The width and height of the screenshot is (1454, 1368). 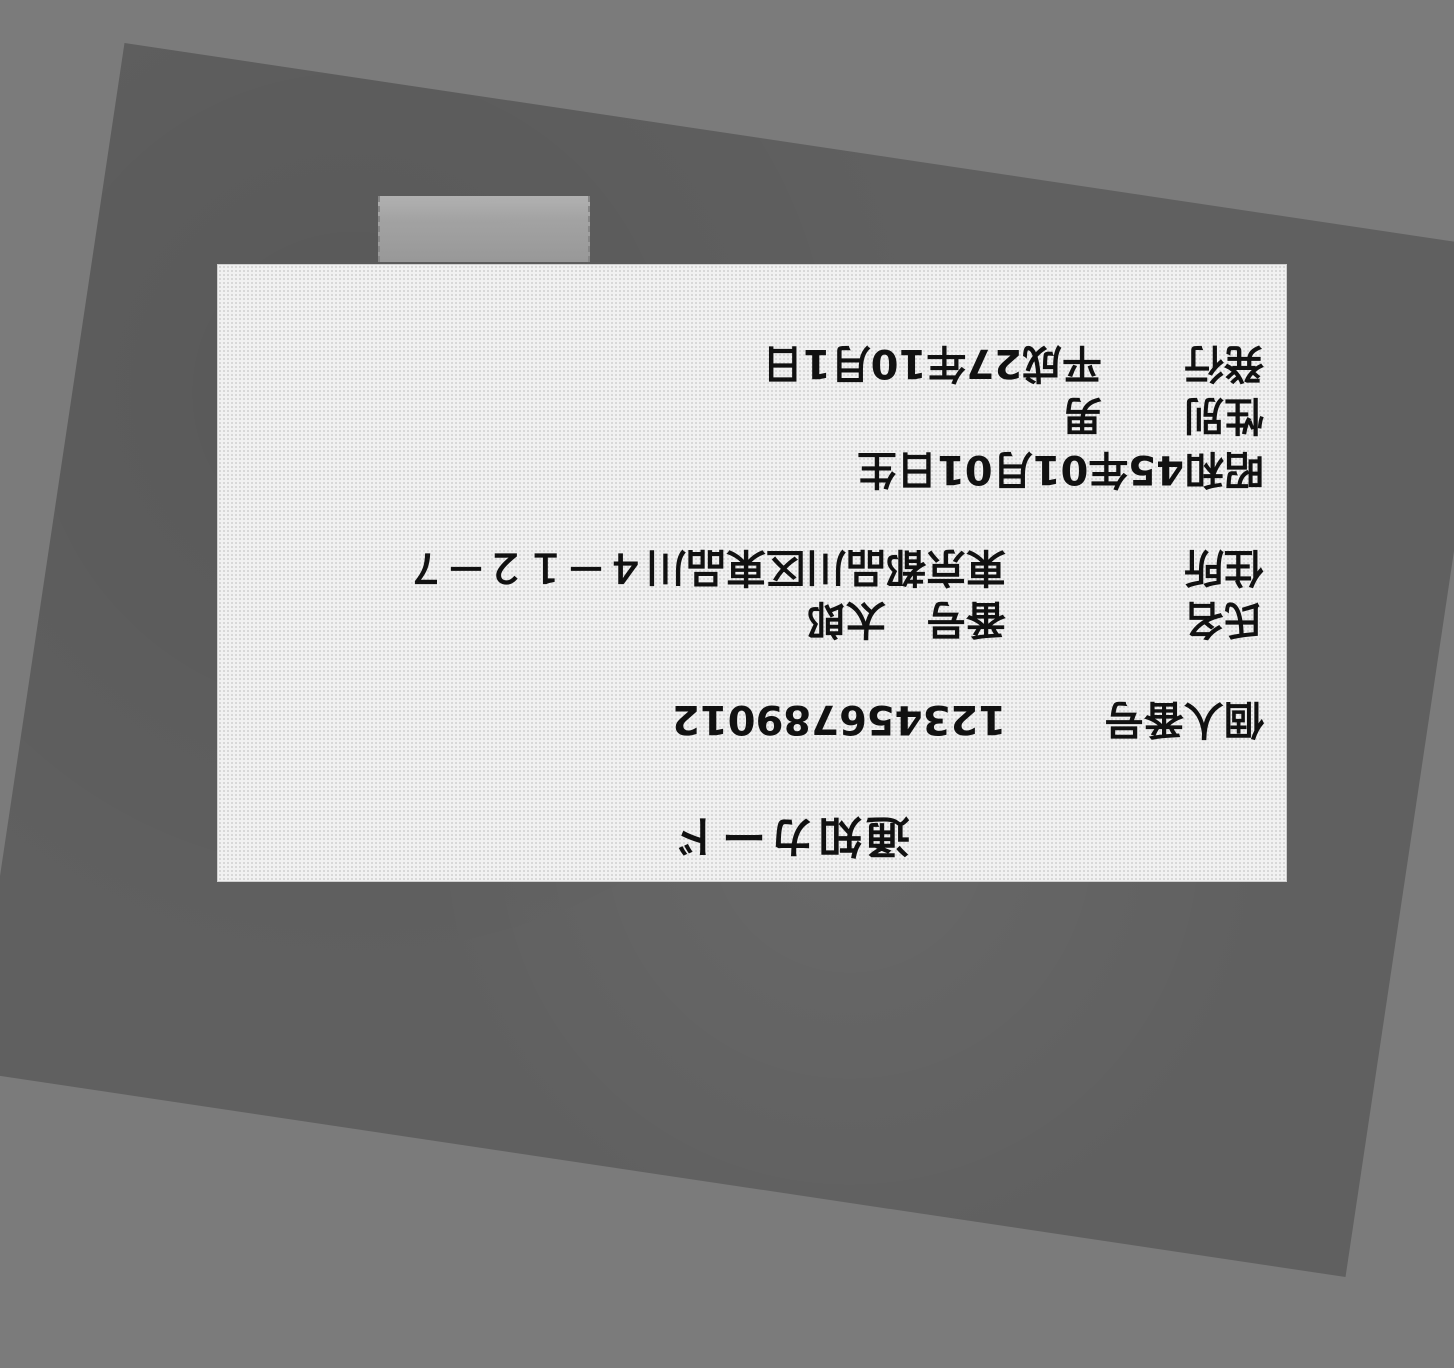 I want to click on issue-date: 平成27年10月1日, so click(x=932, y=363).